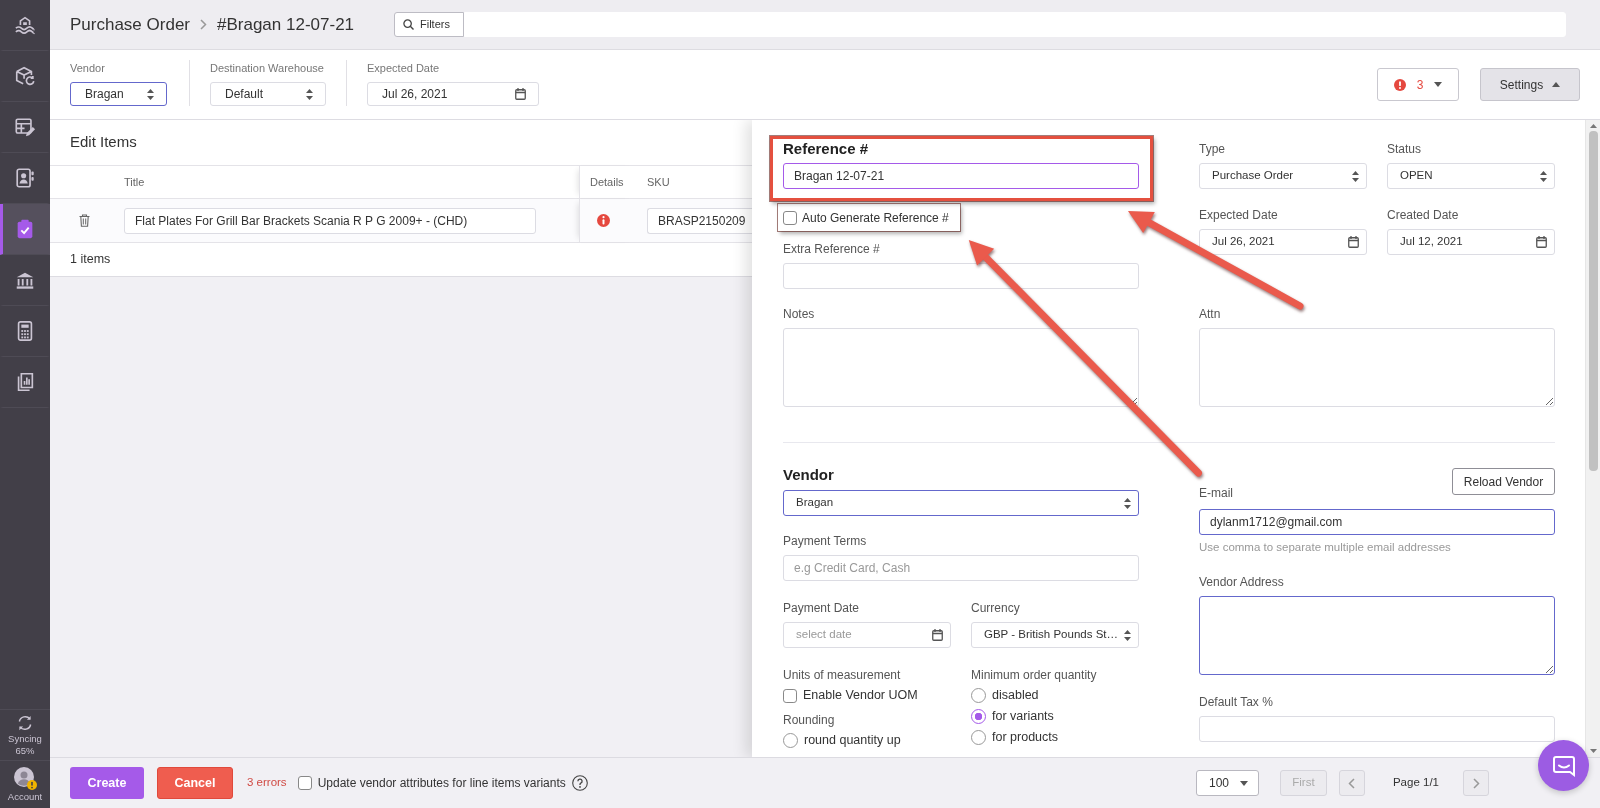 The image size is (1600, 808). Describe the element at coordinates (25, 751) in the screenshot. I see `sync-percent-label: 65%` at that location.